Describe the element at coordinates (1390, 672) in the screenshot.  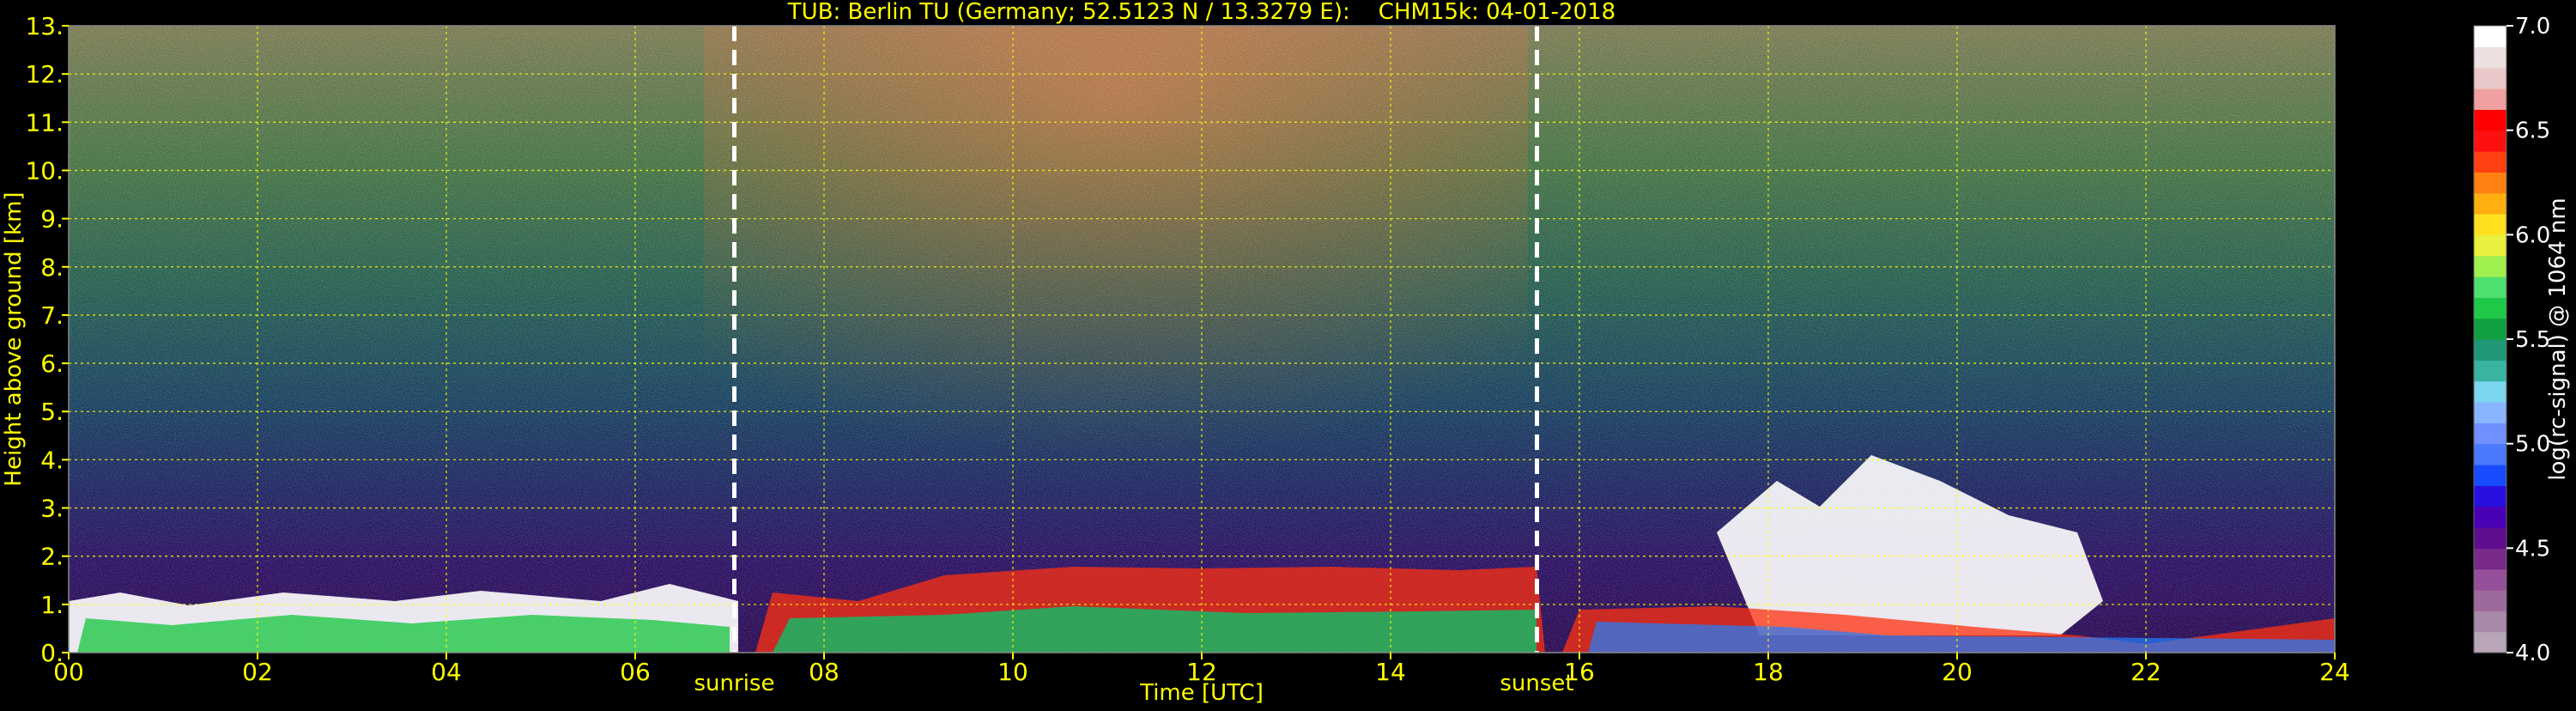
I see `x-tick-label: 14` at that location.